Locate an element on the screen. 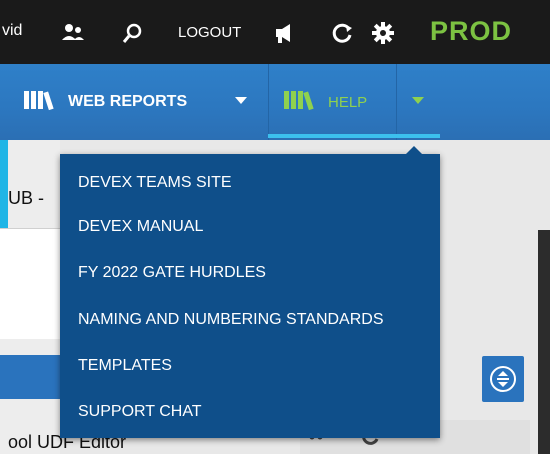  menu-item-fy-2022-gate-hurdles: FY 2022 GATE HURDLES is located at coordinates (172, 273).